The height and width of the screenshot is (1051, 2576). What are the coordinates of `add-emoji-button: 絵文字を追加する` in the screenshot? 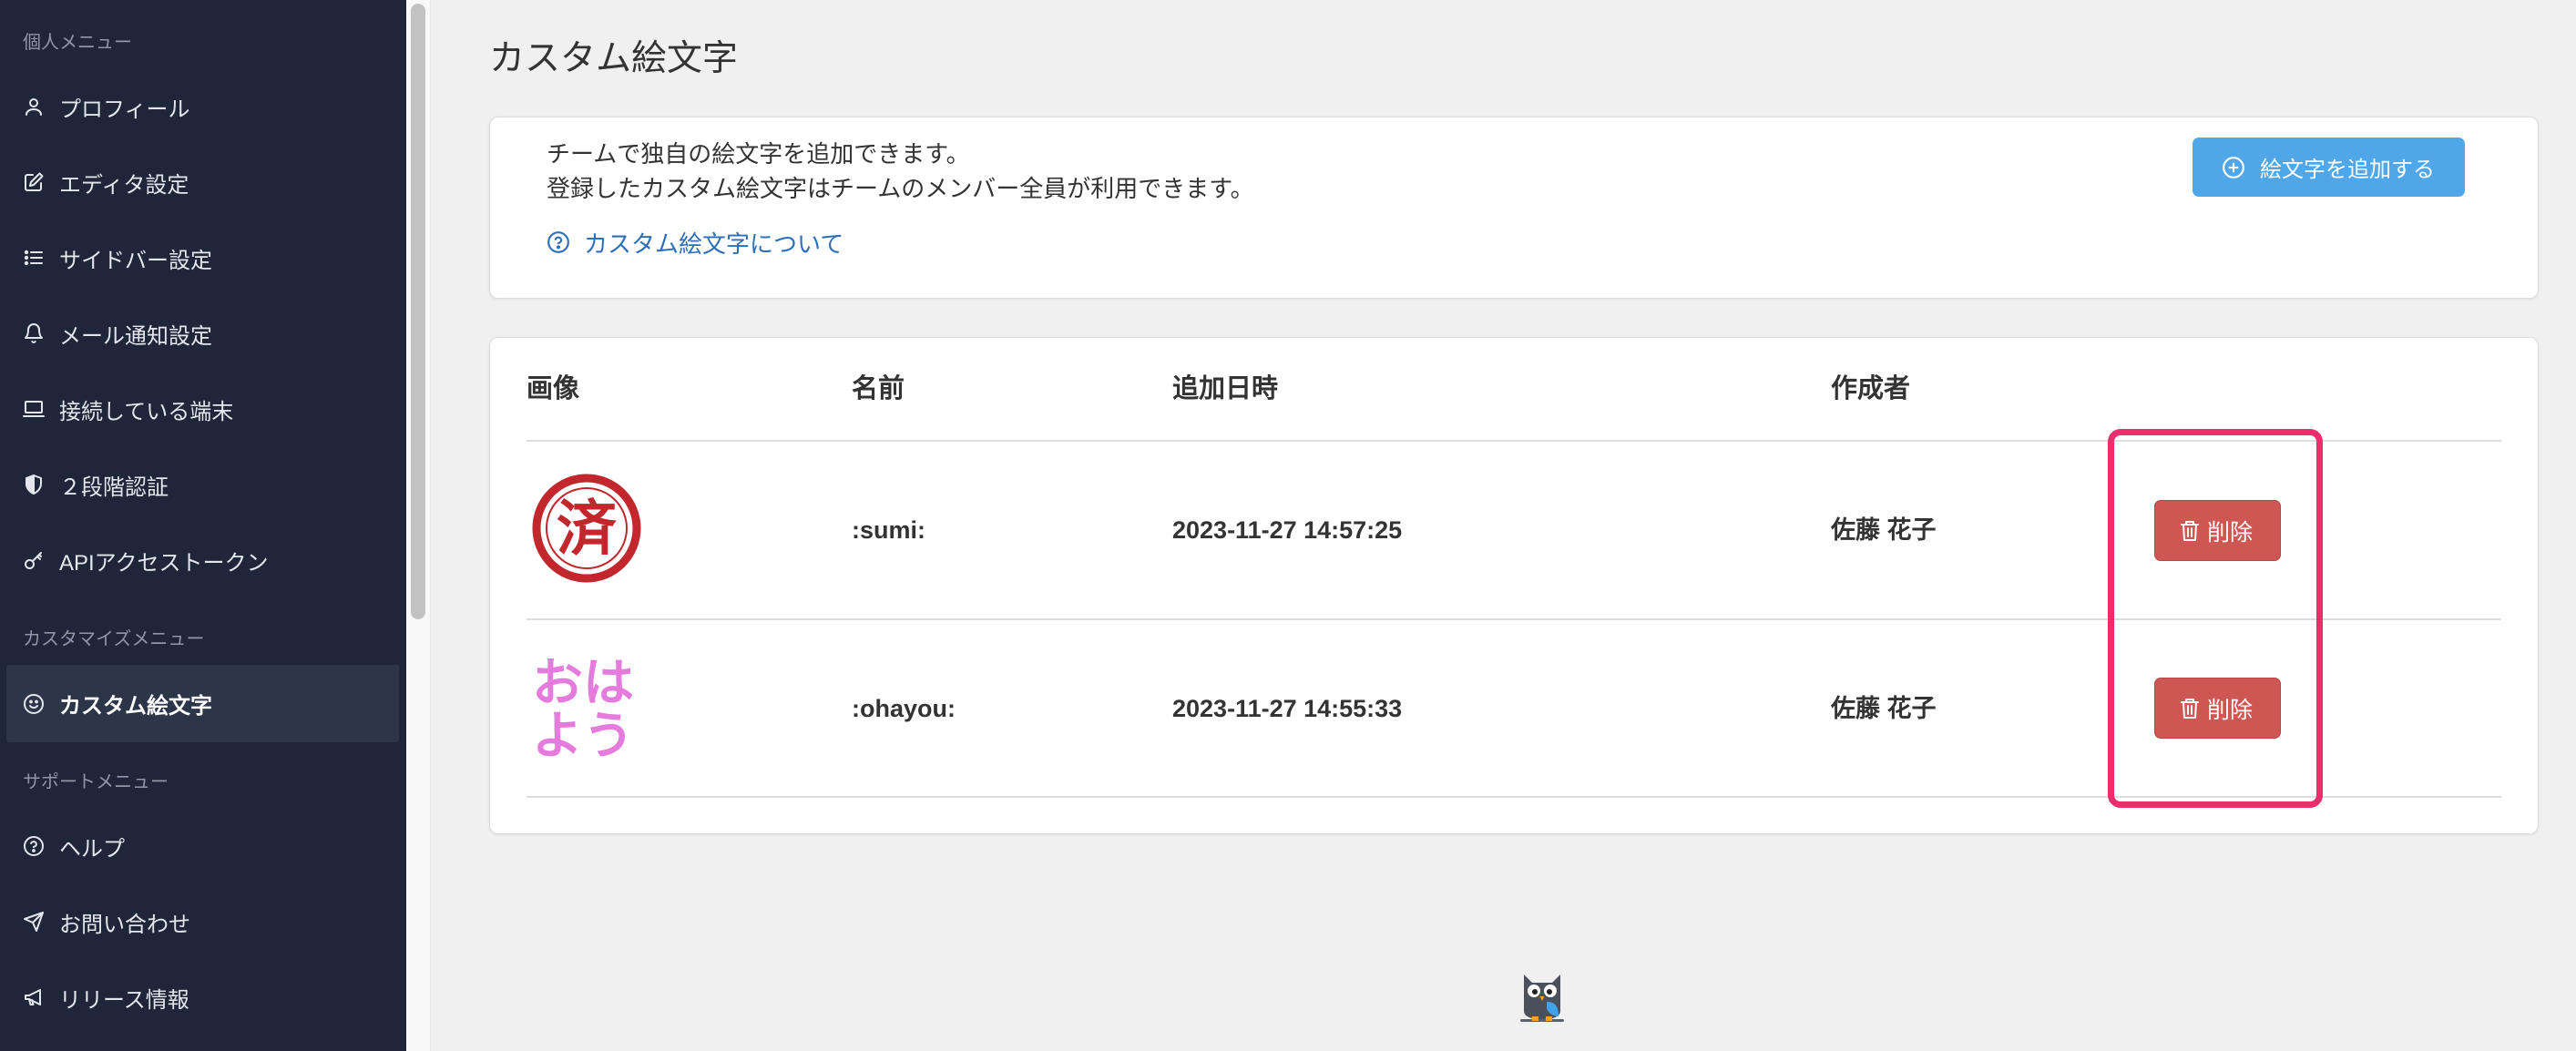 It's located at (2329, 167).